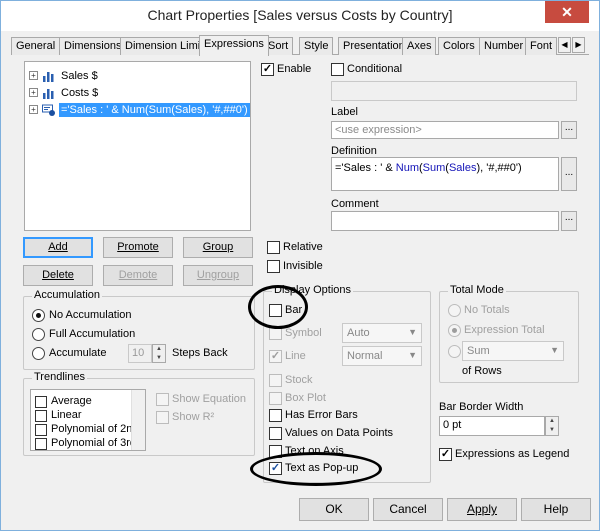  What do you see at coordinates (462, 168) in the screenshot?
I see `definition-field-sales: Sales` at bounding box center [462, 168].